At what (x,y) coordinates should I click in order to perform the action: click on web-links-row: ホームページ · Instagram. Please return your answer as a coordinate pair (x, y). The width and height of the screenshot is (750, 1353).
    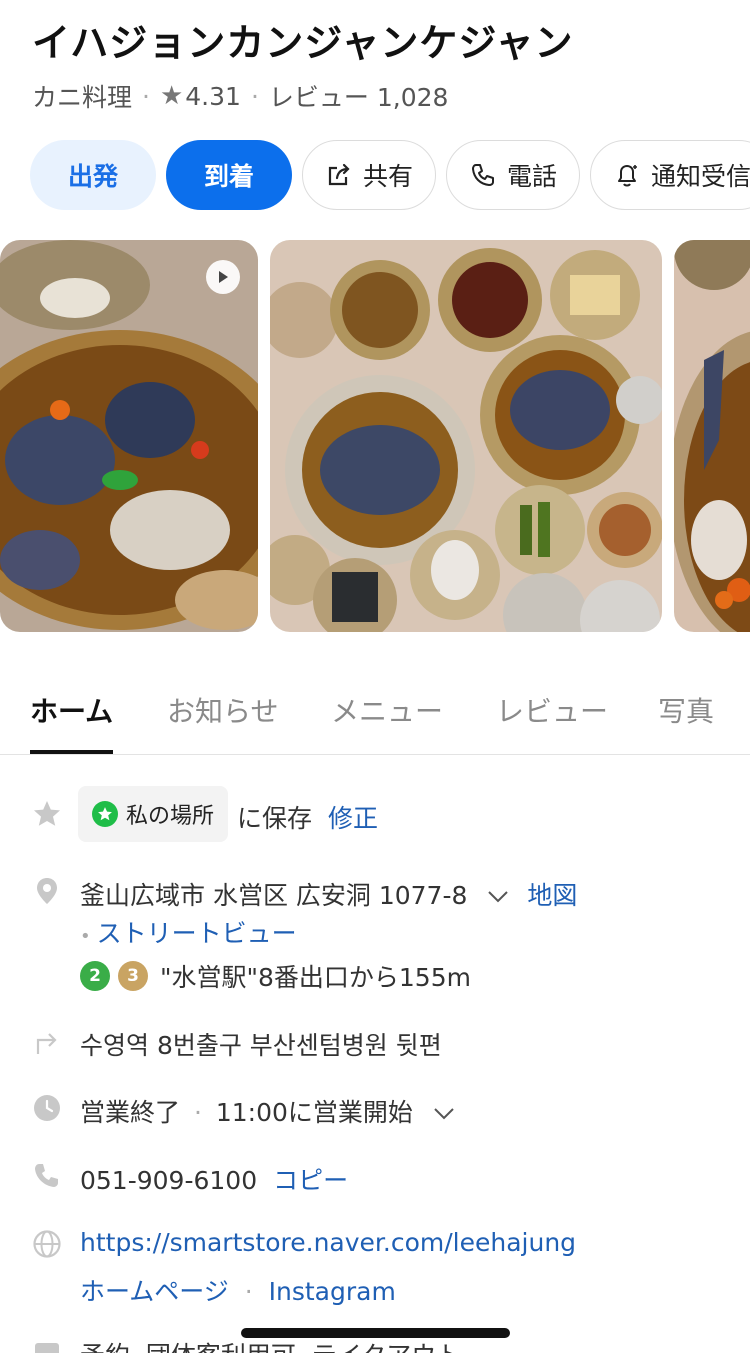
    Looking at the image, I should click on (238, 1291).